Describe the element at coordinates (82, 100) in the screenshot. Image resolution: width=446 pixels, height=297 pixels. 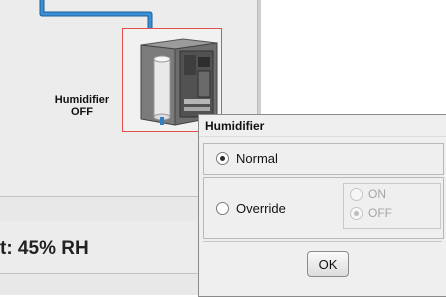
I see `device-name: Humidifier` at that location.